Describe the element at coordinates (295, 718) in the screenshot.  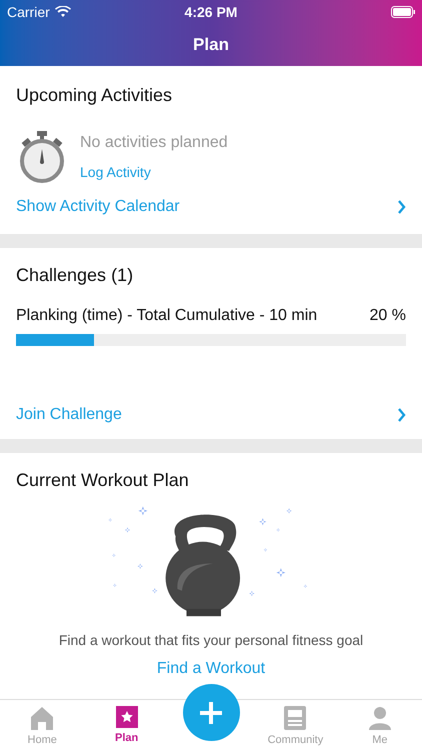
I see `document-icon` at that location.